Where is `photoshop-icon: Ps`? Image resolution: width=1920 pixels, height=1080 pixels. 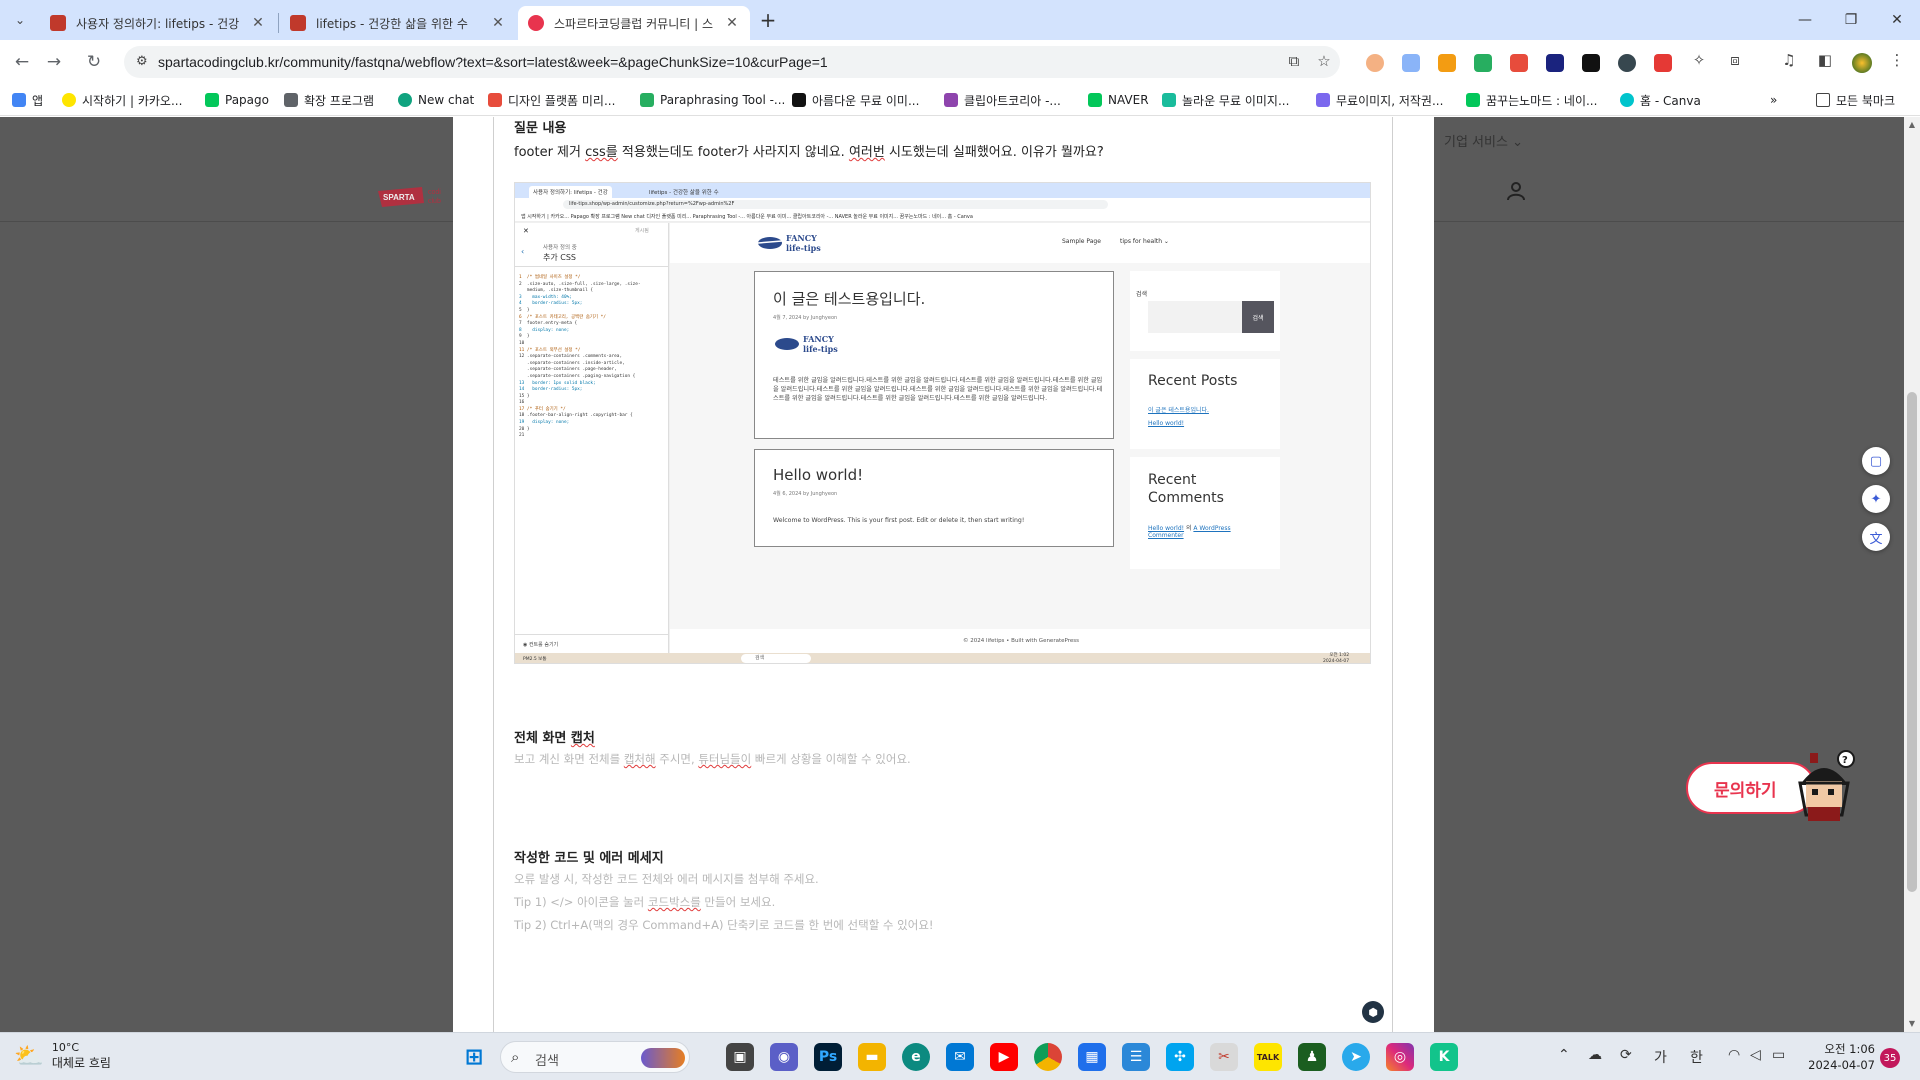
photoshop-icon: Ps is located at coordinates (828, 1057).